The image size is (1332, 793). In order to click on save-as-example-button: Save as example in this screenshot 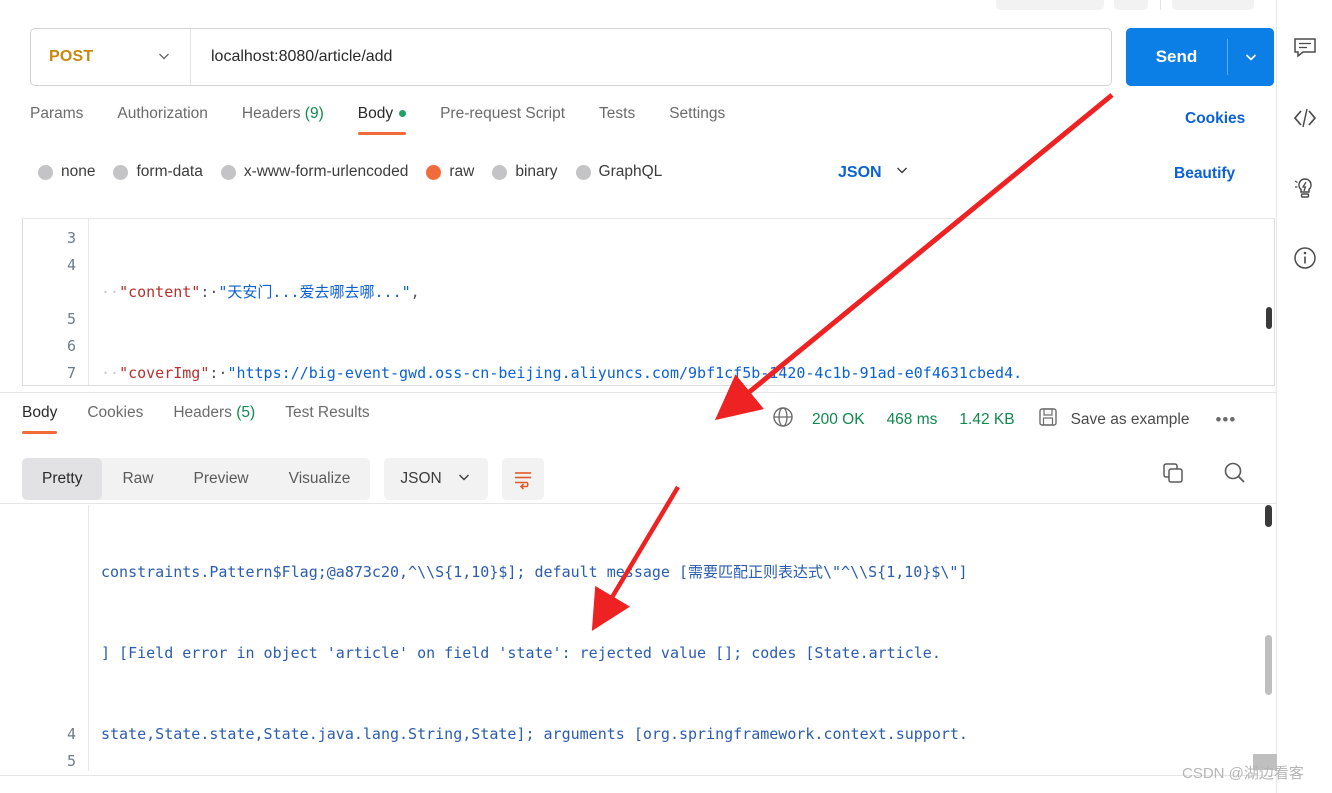, I will do `click(1130, 420)`.